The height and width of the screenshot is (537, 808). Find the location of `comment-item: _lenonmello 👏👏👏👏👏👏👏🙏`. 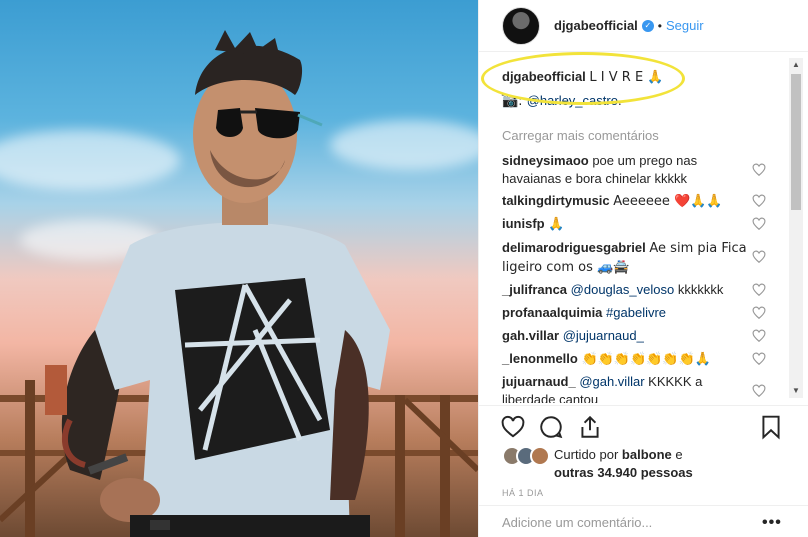

comment-item: _lenonmello 👏👏👏👏👏👏👏🙏 is located at coordinates (629, 359).